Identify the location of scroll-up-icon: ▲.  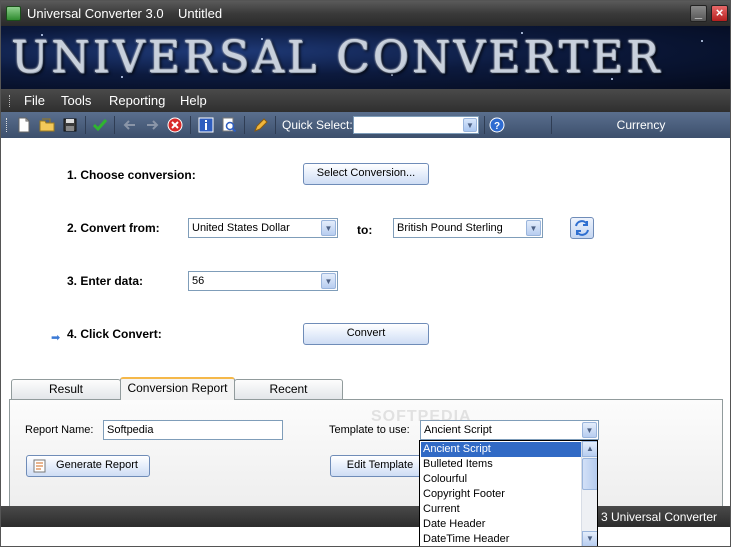
(589, 449).